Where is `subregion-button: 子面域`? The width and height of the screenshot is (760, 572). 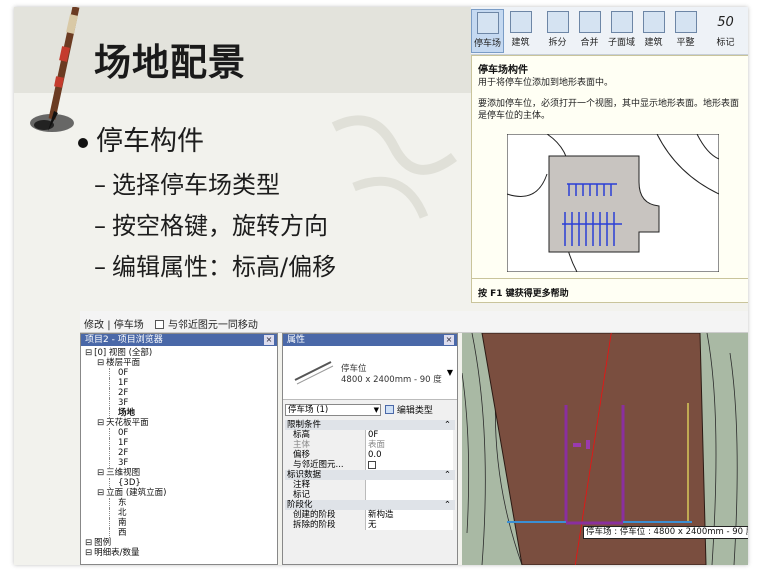 subregion-button: 子面域 is located at coordinates (621, 31).